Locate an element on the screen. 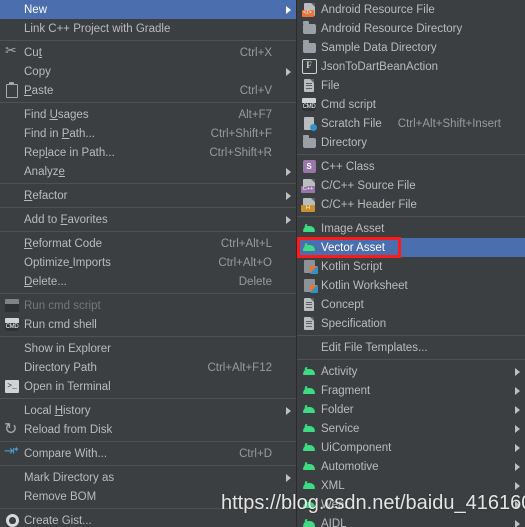 The width and height of the screenshot is (525, 527). menu-item-android-resource-file: </> Android Resource File is located at coordinates (411, 9).